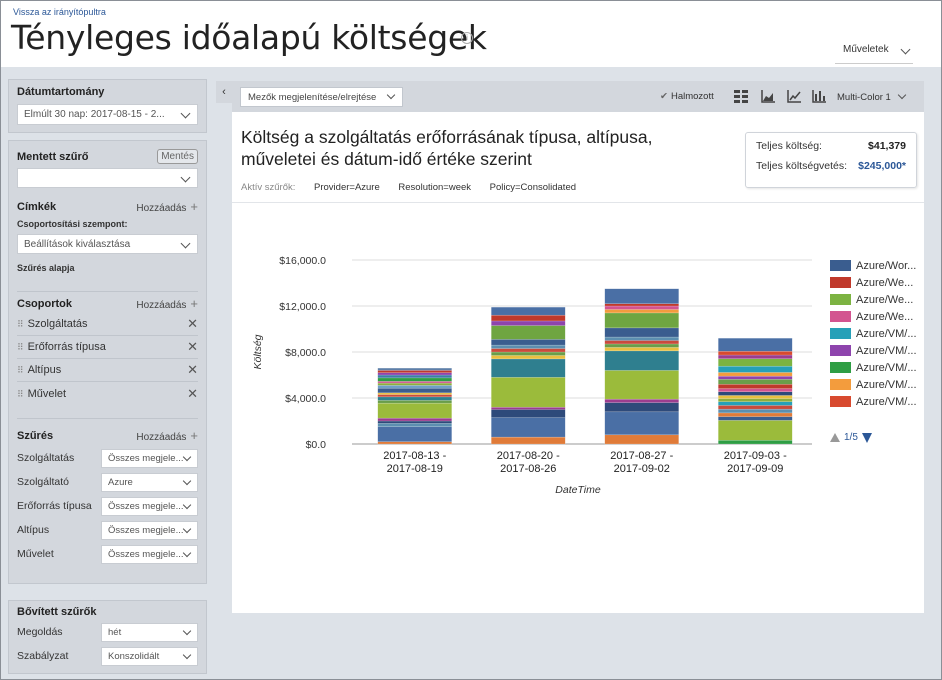 Image resolution: width=942 pixels, height=680 pixels. Describe the element at coordinates (194, 303) in the screenshot. I see `plus-icon: +` at that location.